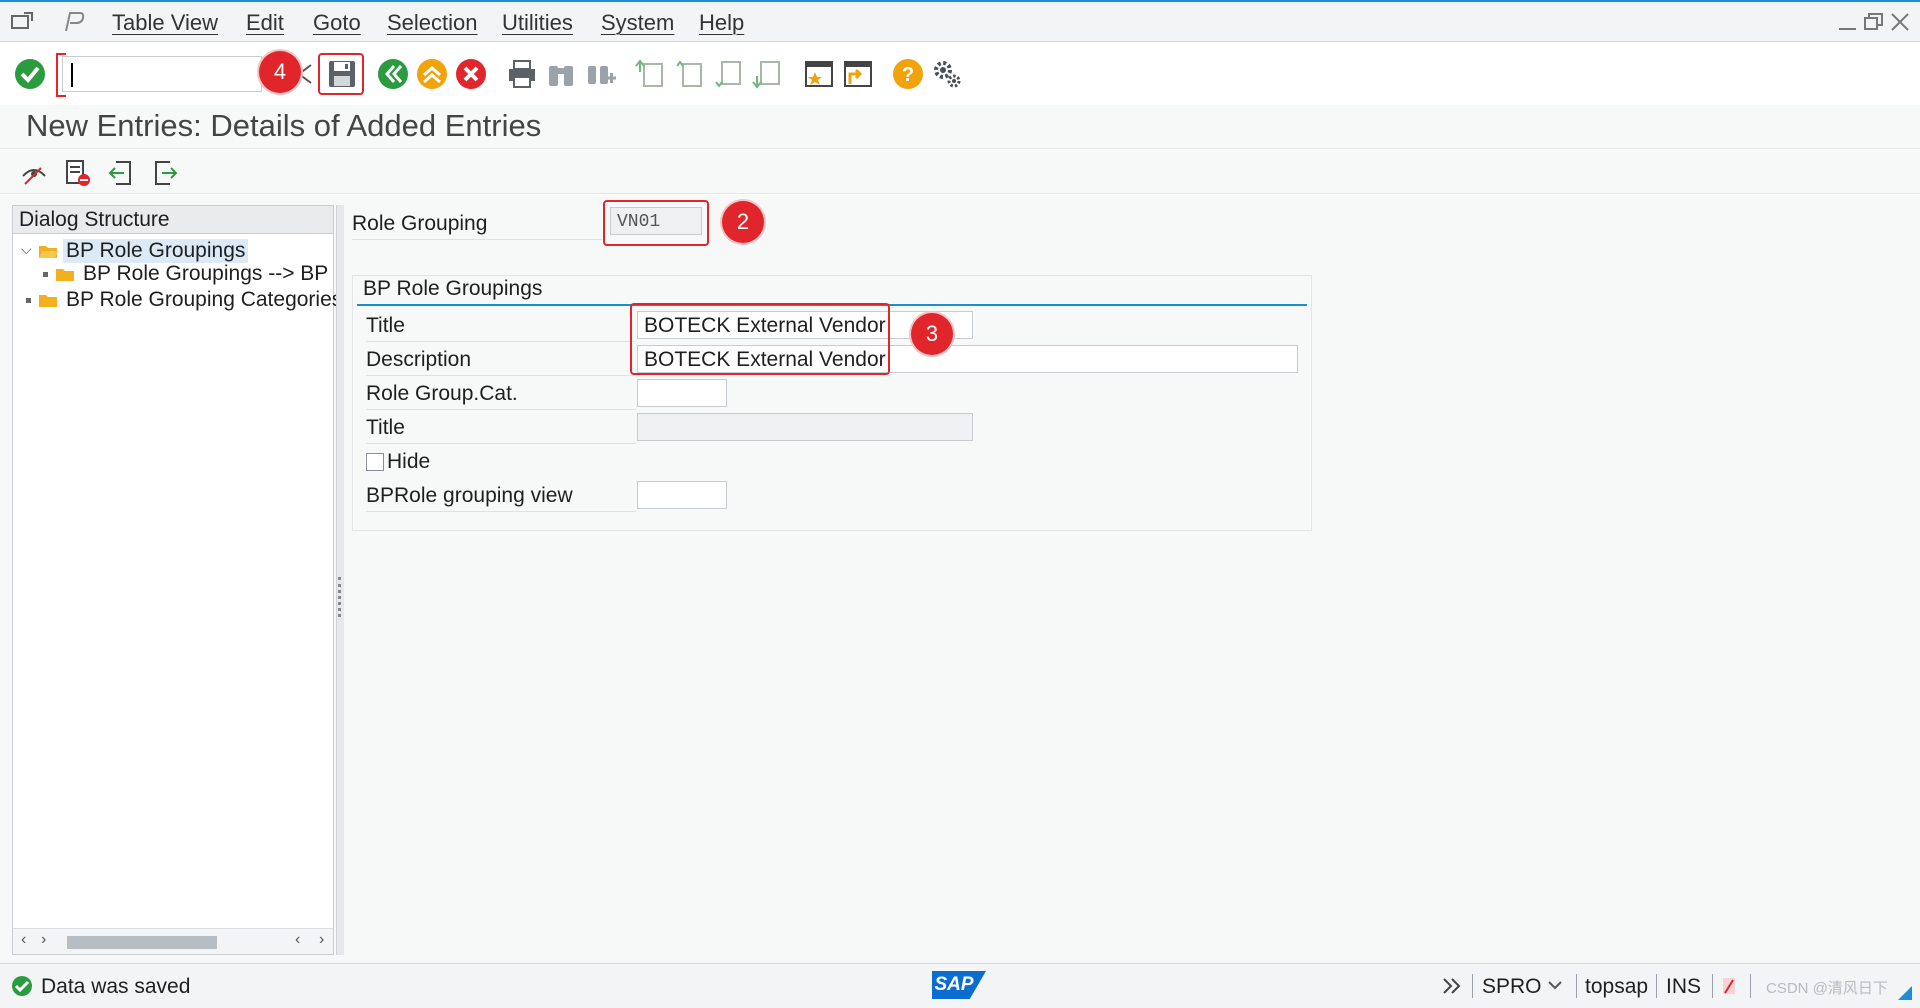 The height and width of the screenshot is (1008, 1920). What do you see at coordinates (1848, 22) in the screenshot?
I see `minimize-icon` at bounding box center [1848, 22].